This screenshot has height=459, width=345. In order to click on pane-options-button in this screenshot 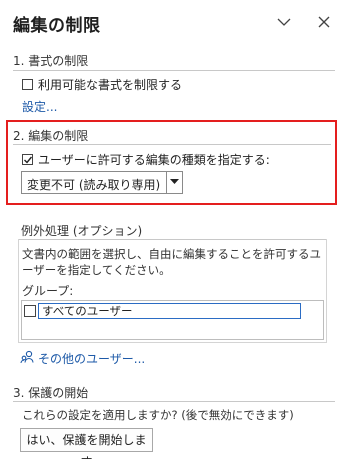, I will do `click(284, 22)`.